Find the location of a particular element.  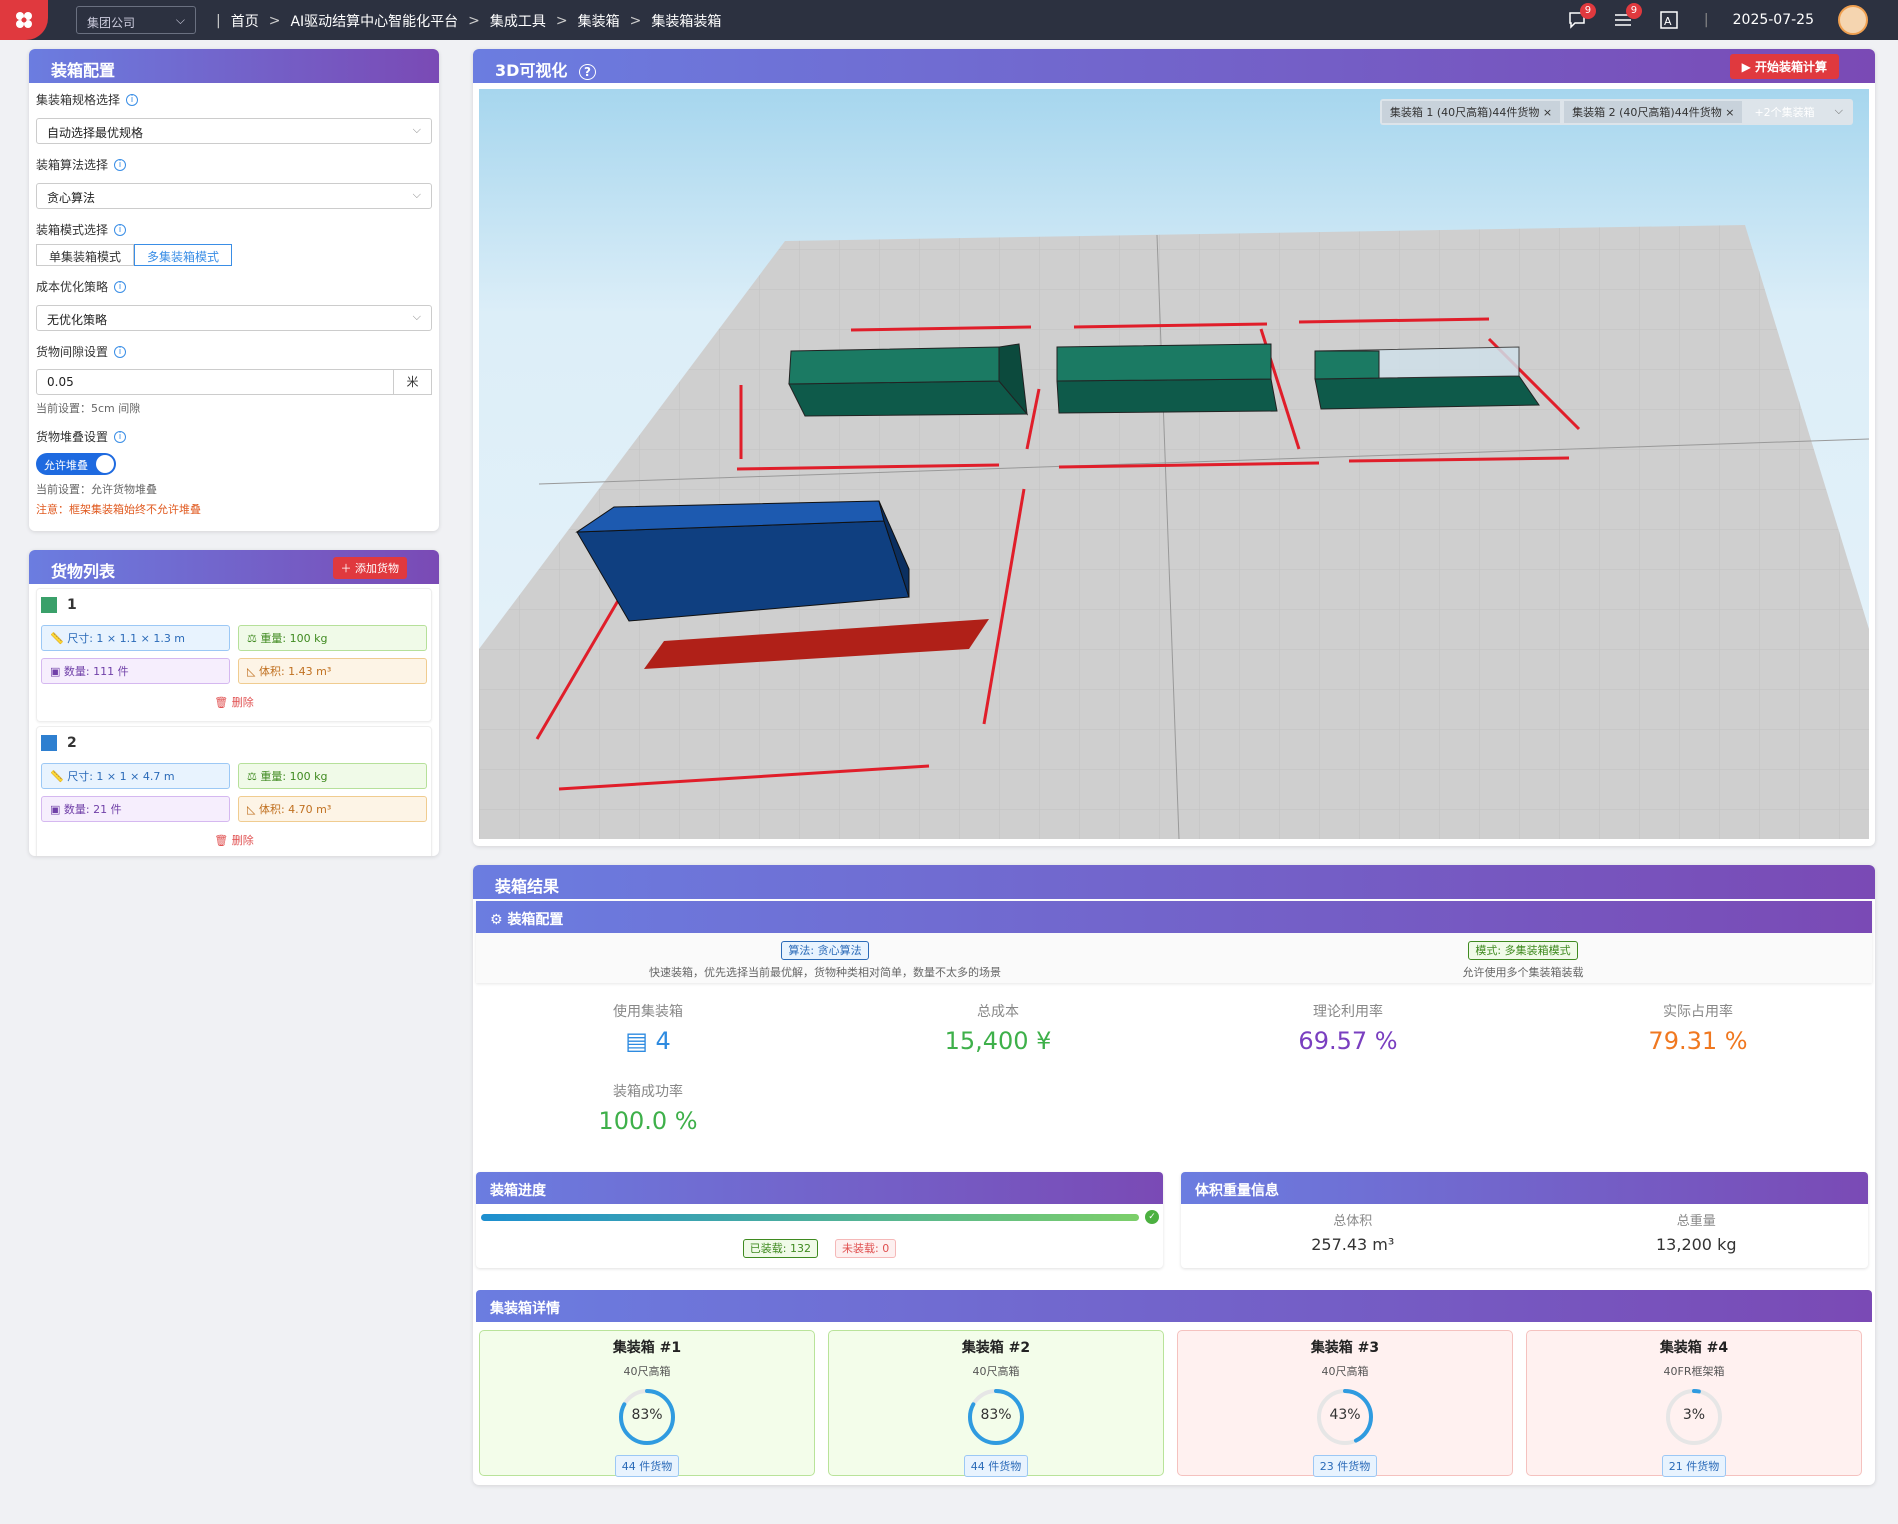

viz-title: 3D可视化 is located at coordinates (531, 70).